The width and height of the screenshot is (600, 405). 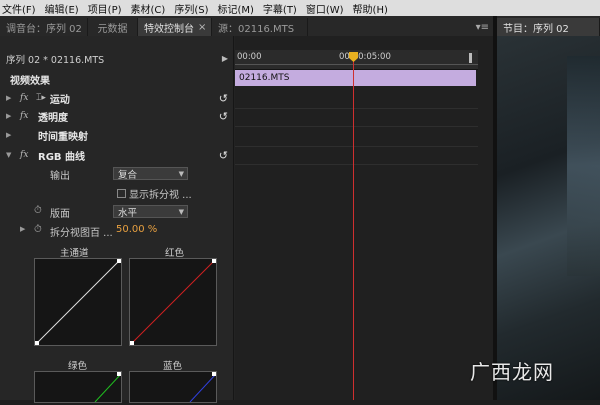 What do you see at coordinates (117, 116) in the screenshot?
I see `effect-row-opacity: ▶ fx 透明度 ↺` at bounding box center [117, 116].